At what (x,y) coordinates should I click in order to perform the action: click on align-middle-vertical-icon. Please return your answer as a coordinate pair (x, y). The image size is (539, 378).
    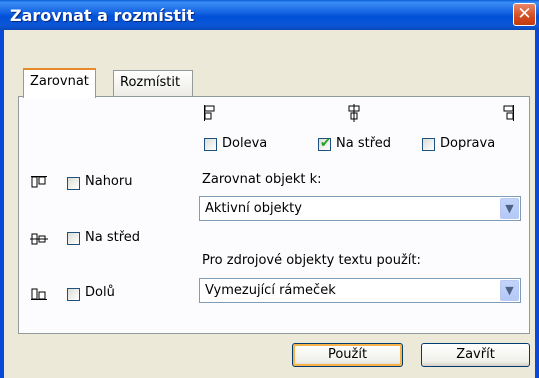
    Looking at the image, I should click on (39, 239).